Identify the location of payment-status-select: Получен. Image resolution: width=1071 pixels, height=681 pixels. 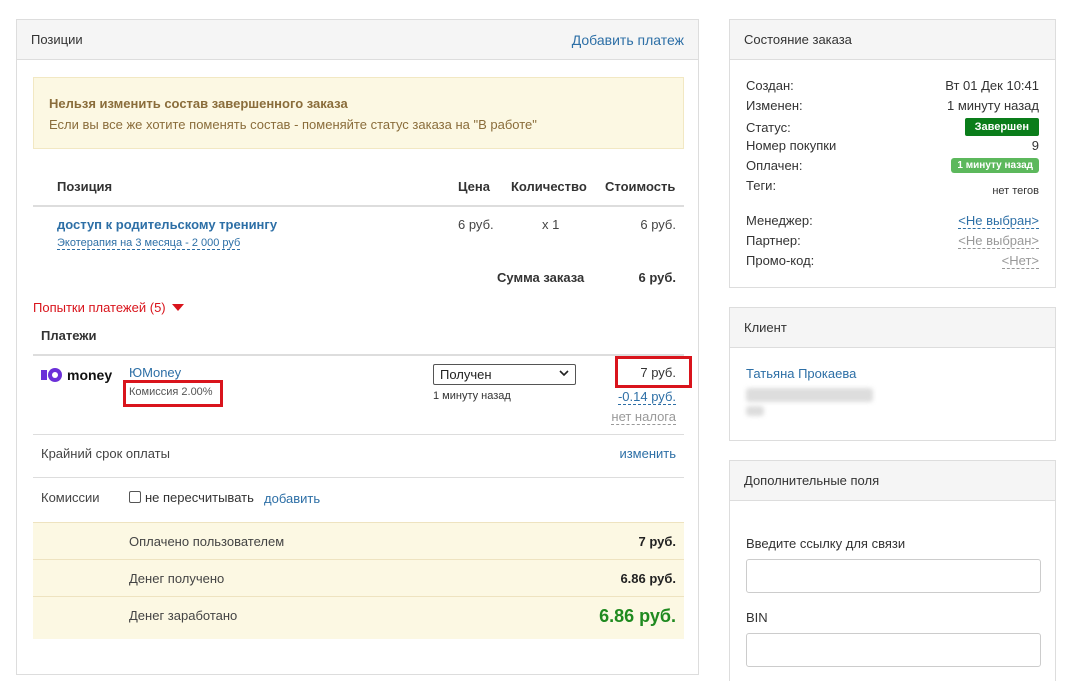
(504, 374).